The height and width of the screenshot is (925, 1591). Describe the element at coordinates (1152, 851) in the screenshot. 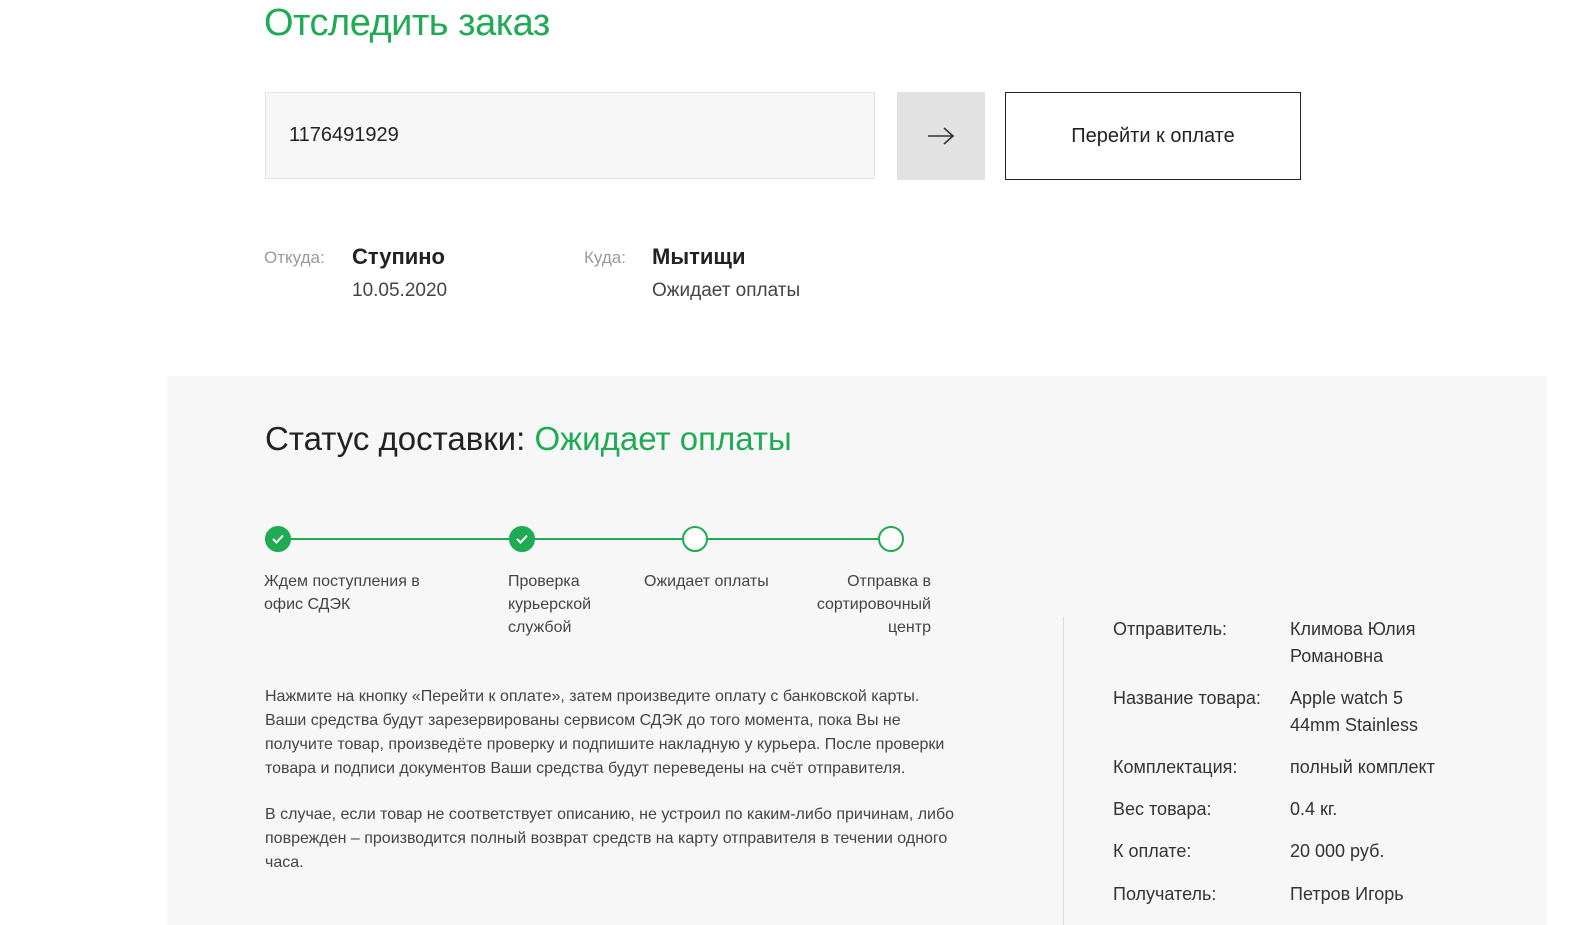

I see `detail-key-amount: К оплате:` at that location.